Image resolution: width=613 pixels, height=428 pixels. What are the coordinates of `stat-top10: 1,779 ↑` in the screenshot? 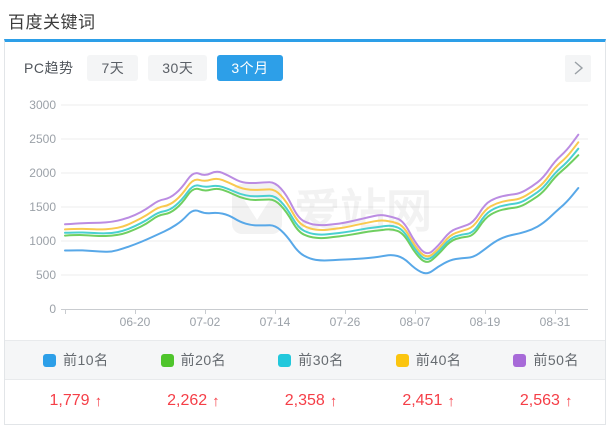 It's located at (76, 401).